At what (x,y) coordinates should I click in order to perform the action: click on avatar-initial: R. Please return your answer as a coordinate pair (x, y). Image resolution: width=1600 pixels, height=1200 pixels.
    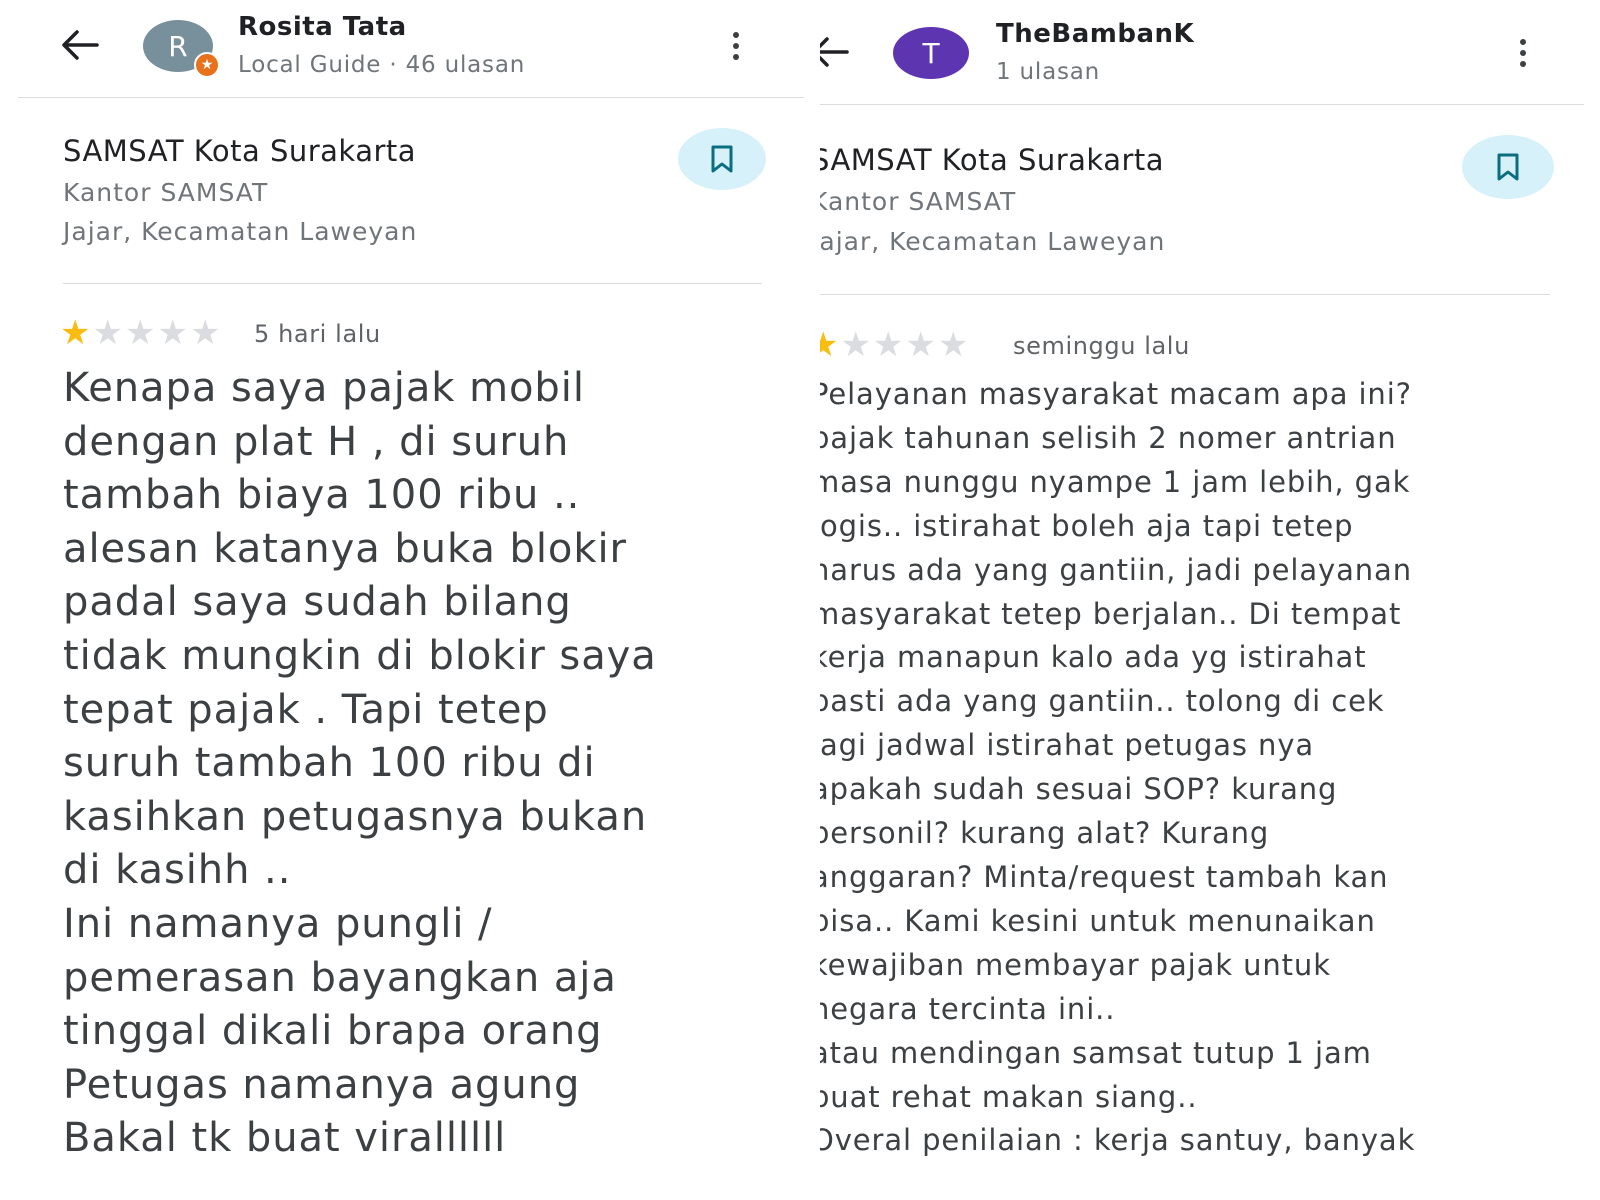
    Looking at the image, I should click on (178, 46).